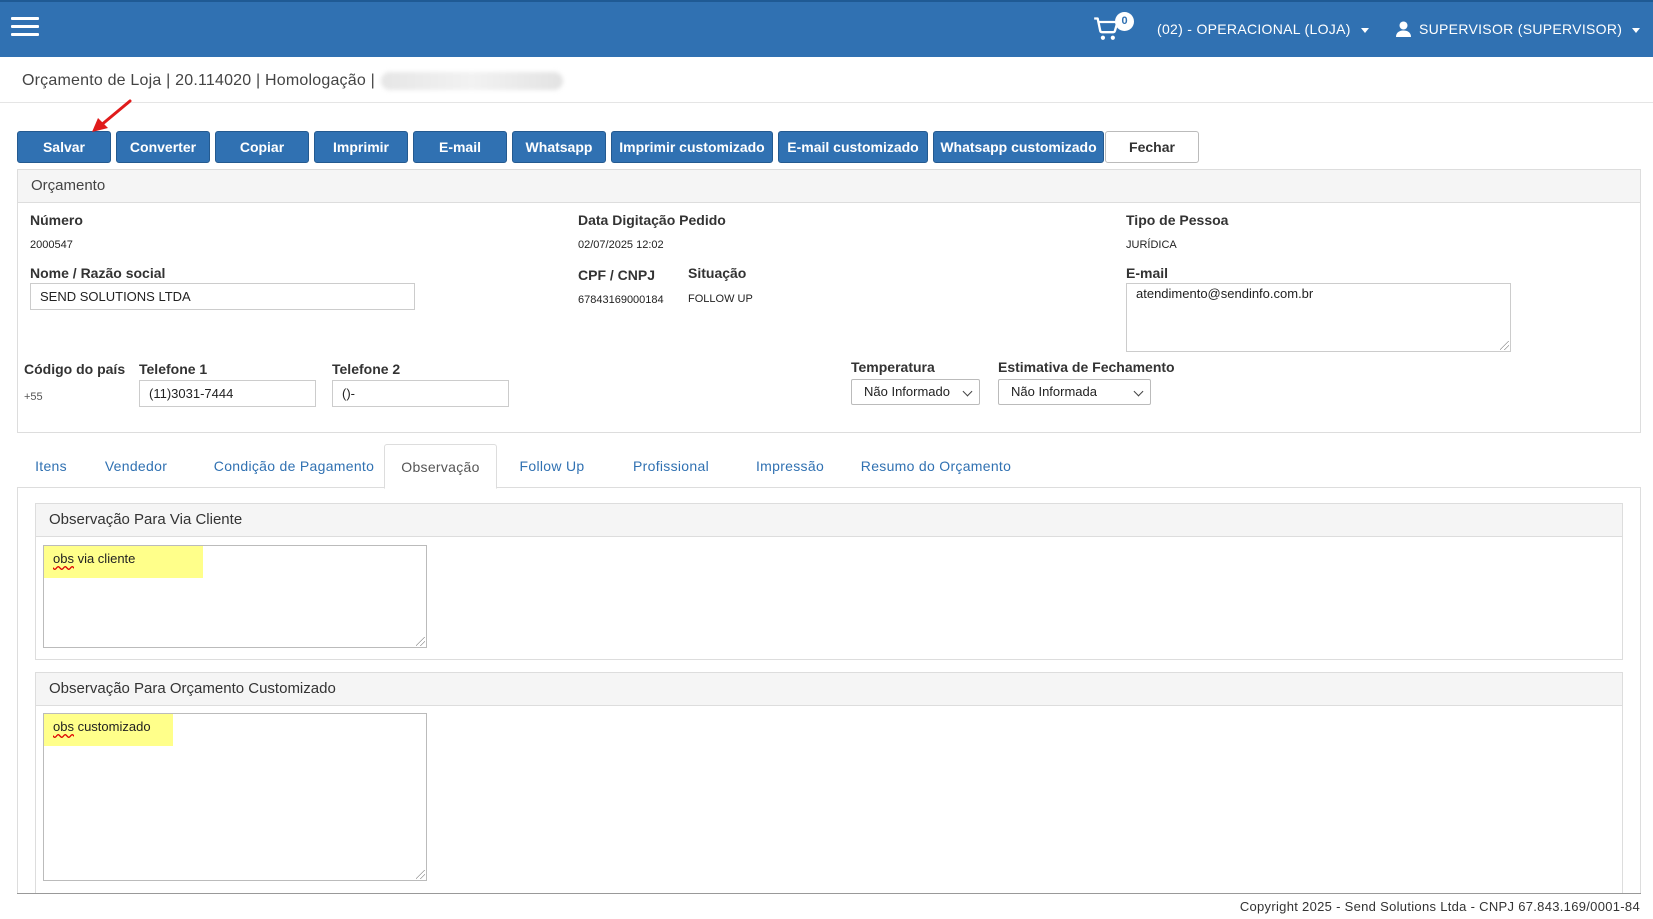 The width and height of the screenshot is (1653, 919). I want to click on whatsapp-button: Whatsapp, so click(559, 147).